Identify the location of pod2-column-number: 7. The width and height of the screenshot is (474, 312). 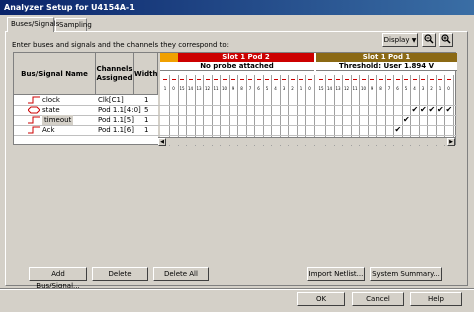
(250, 88).